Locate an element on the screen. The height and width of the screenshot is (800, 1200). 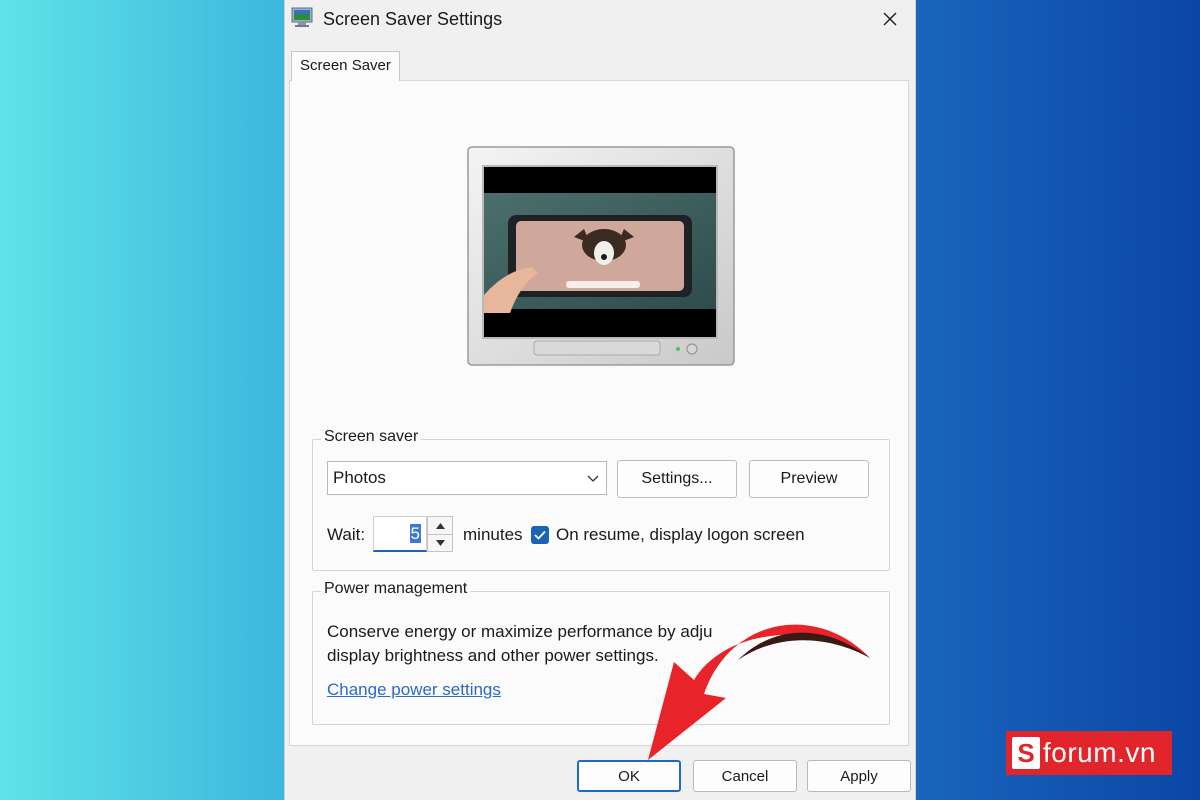
title-bar: Screen Saver Settings is located at coordinates (600, 20).